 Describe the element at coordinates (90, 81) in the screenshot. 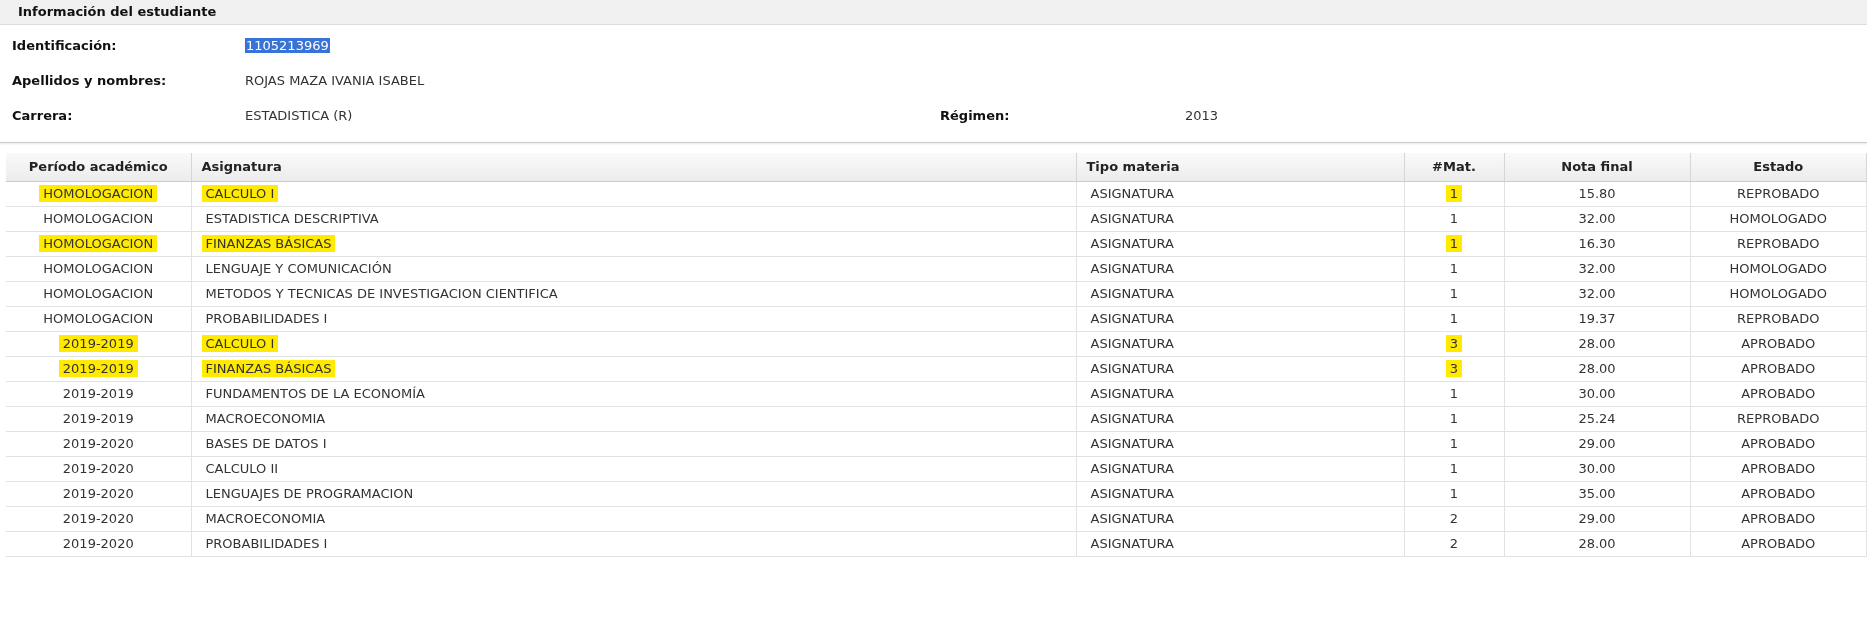

I see `field-label: Apellidos y nombres:` at that location.